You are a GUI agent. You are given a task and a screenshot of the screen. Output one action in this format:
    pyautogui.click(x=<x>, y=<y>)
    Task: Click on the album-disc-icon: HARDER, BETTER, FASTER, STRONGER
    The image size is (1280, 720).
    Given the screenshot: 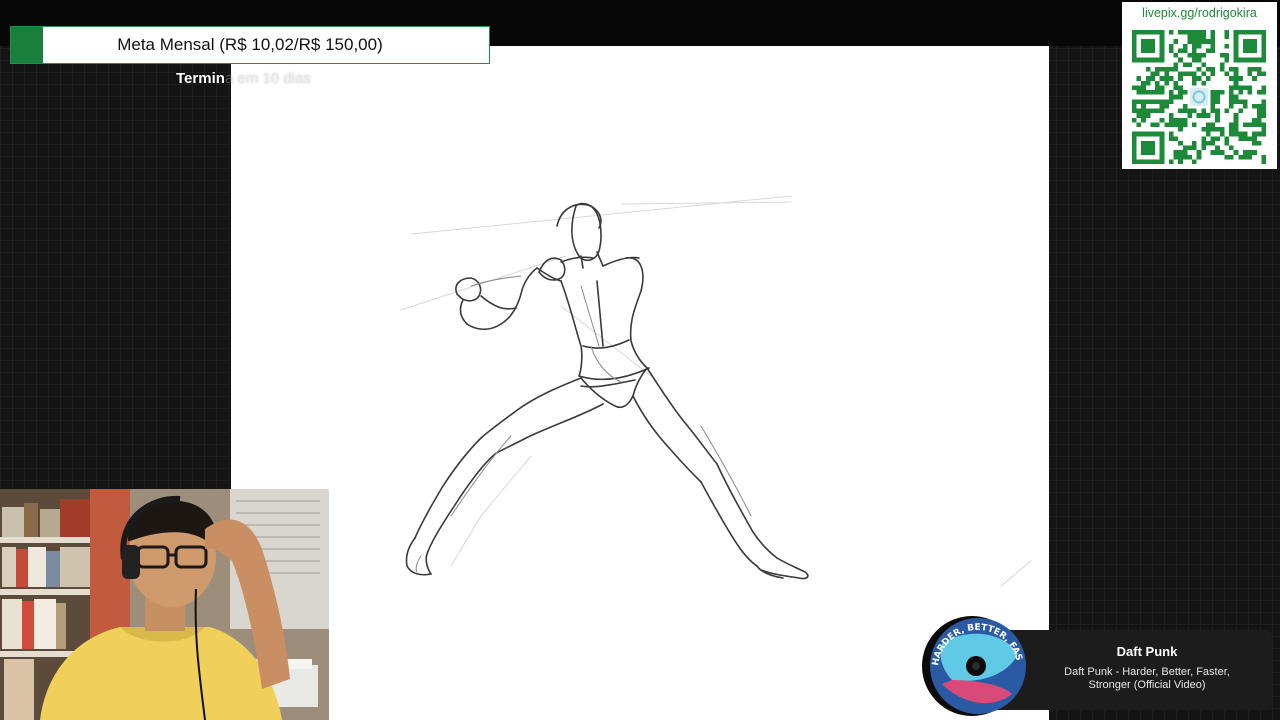 What is the action you would take?
    pyautogui.click(x=969, y=665)
    